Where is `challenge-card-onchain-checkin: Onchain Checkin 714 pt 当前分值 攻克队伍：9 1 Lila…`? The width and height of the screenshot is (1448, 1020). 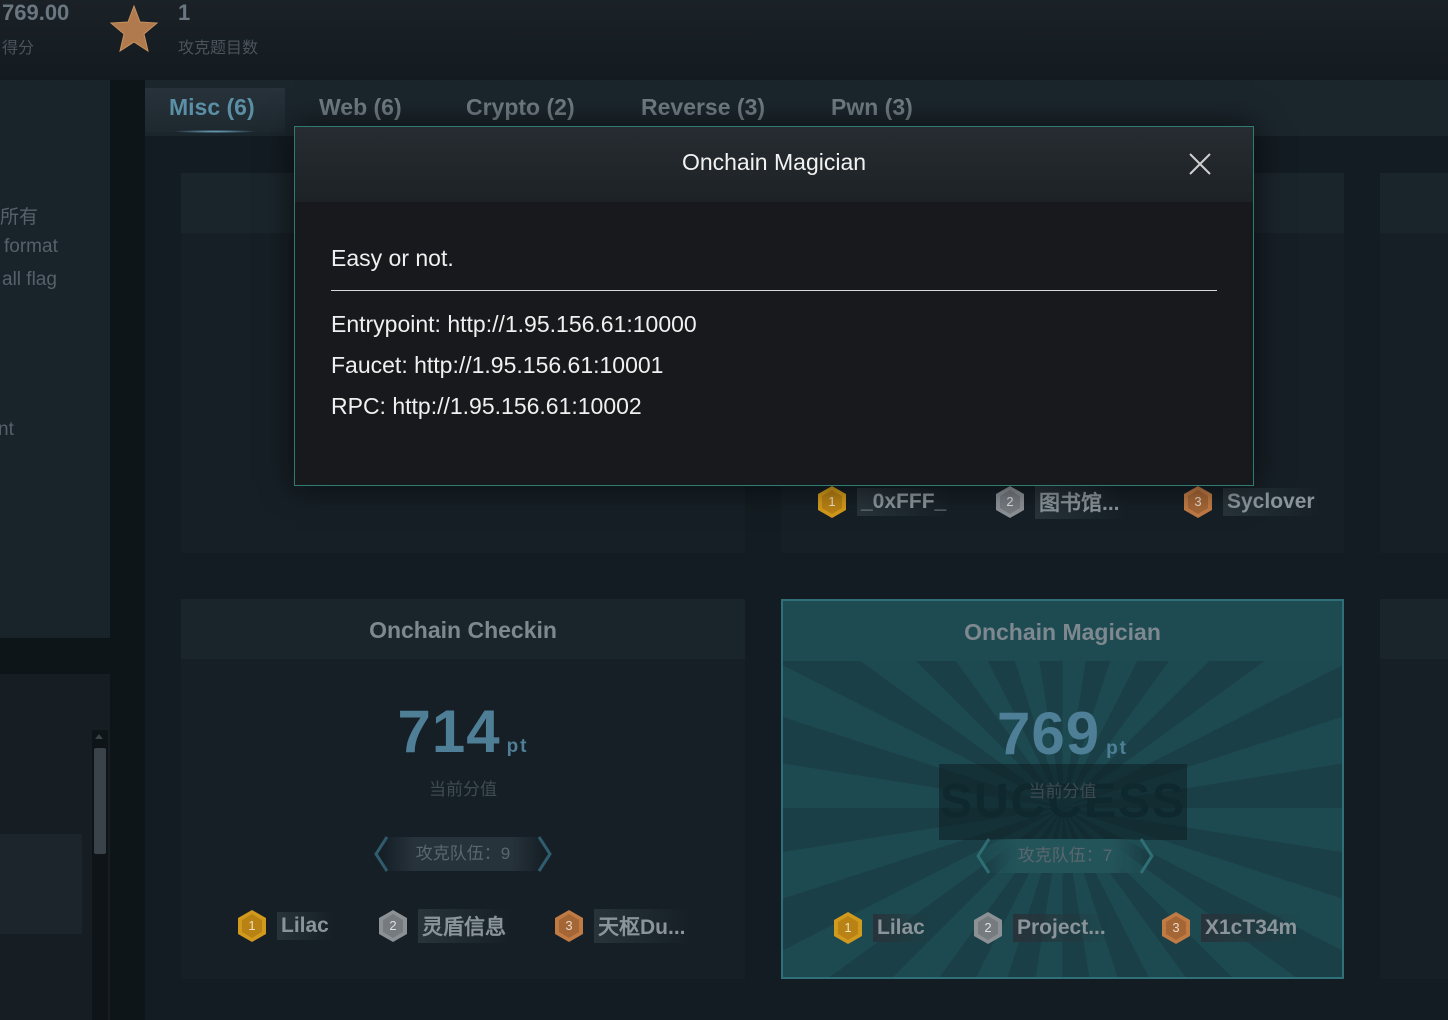
challenge-card-onchain-checkin: Onchain Checkin 714 pt 当前分值 攻克队伍：9 1 Lila… is located at coordinates (463, 789).